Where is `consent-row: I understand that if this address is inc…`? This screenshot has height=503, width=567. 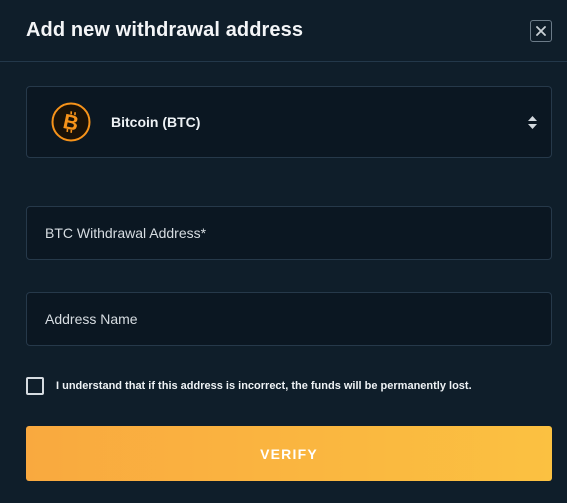 consent-row: I understand that if this address is inc… is located at coordinates (249, 386).